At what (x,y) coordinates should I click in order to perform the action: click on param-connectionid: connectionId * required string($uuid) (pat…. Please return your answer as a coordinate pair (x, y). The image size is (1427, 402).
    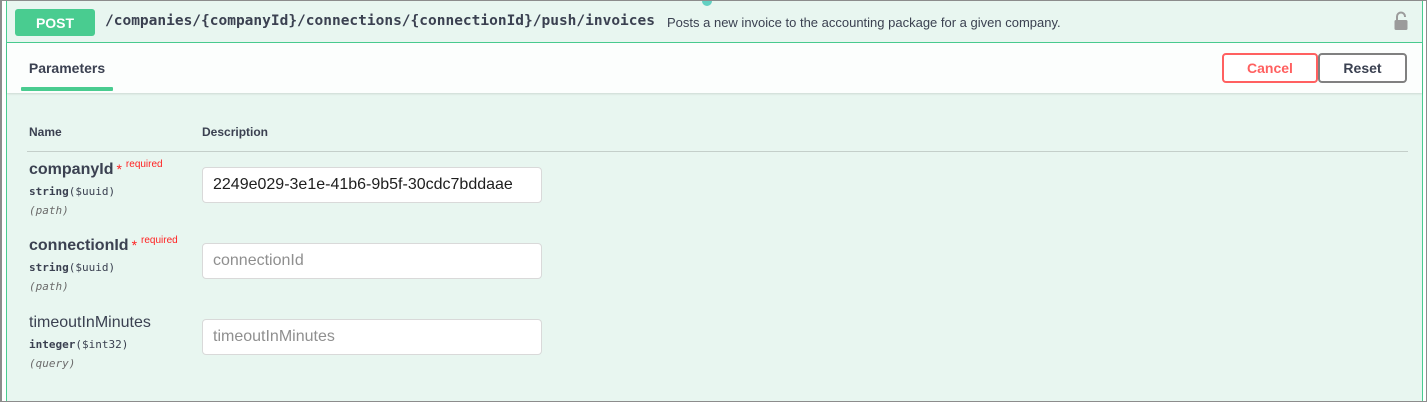
    Looking at the image, I should click on (103, 264).